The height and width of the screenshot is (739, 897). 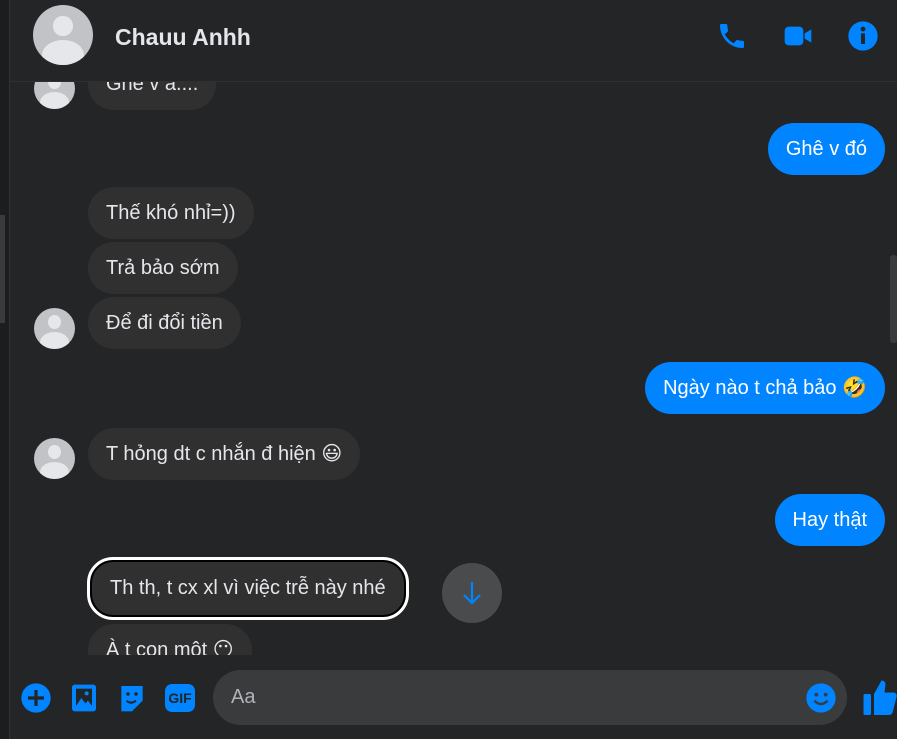 I want to click on composer: GIF, so click(x=453, y=697).